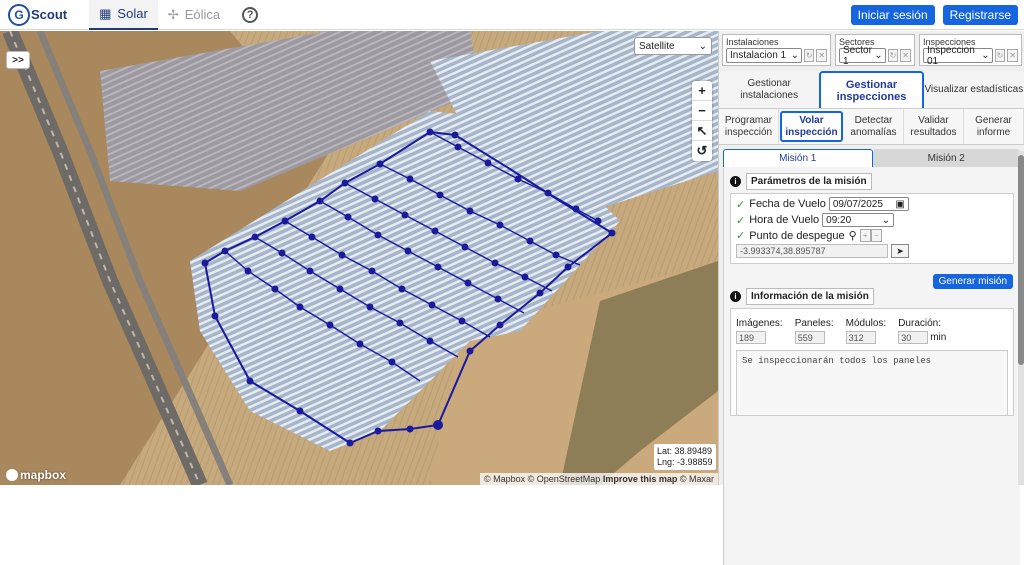 The height and width of the screenshot is (565, 1024). I want to click on flight-time-select: 09:20 ⌄, so click(858, 220).